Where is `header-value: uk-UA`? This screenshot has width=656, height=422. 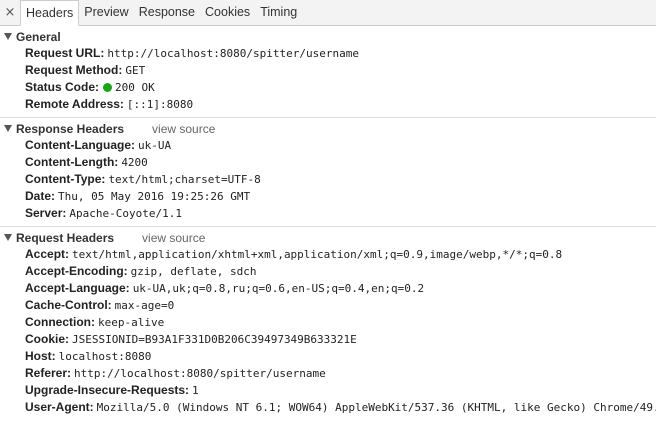 header-value: uk-UA is located at coordinates (155, 145).